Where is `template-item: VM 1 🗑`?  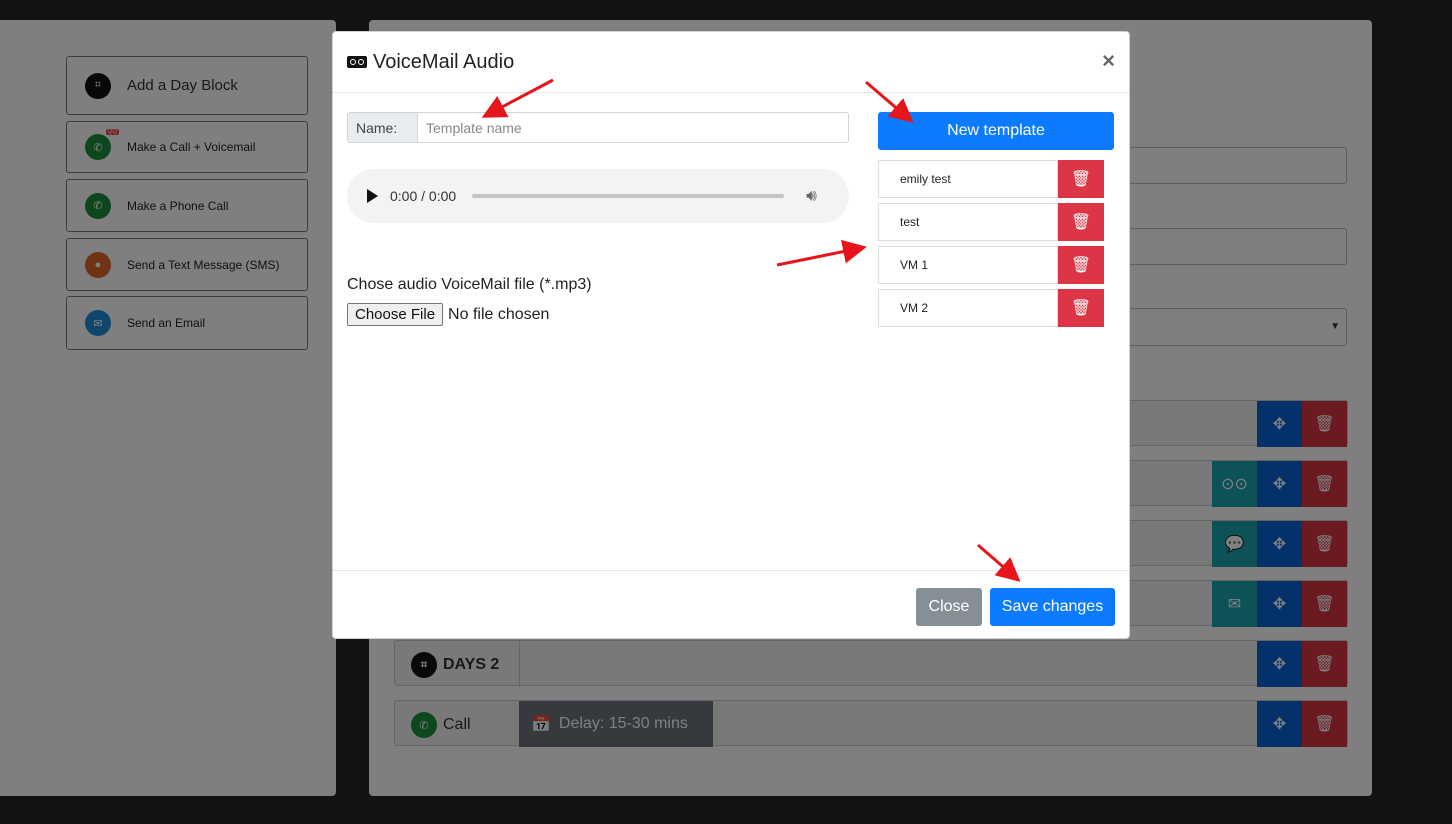
template-item: VM 1 🗑 is located at coordinates (991, 265).